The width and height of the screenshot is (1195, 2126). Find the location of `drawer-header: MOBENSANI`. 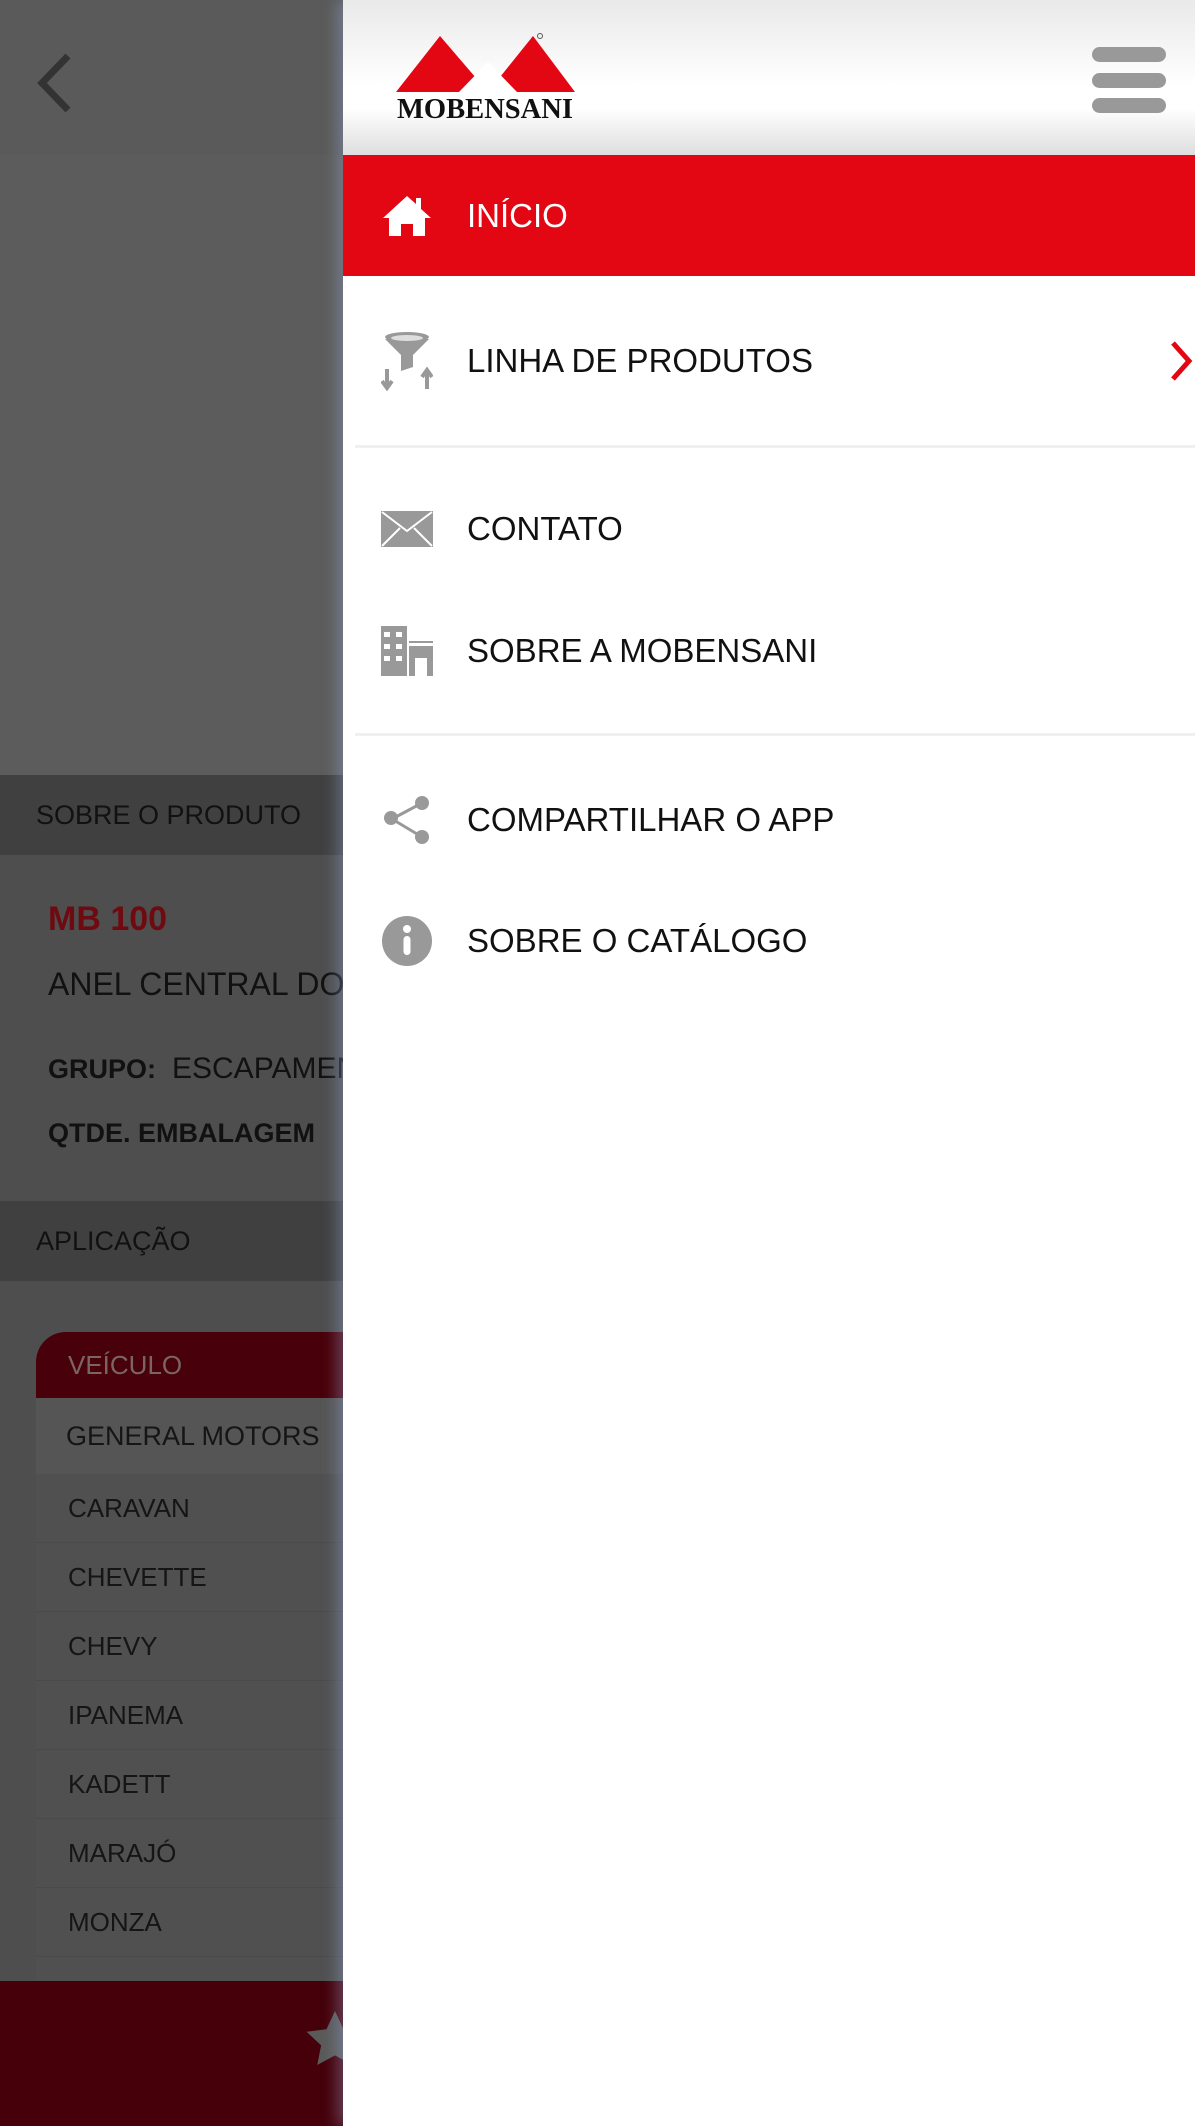

drawer-header: MOBENSANI is located at coordinates (769, 77).